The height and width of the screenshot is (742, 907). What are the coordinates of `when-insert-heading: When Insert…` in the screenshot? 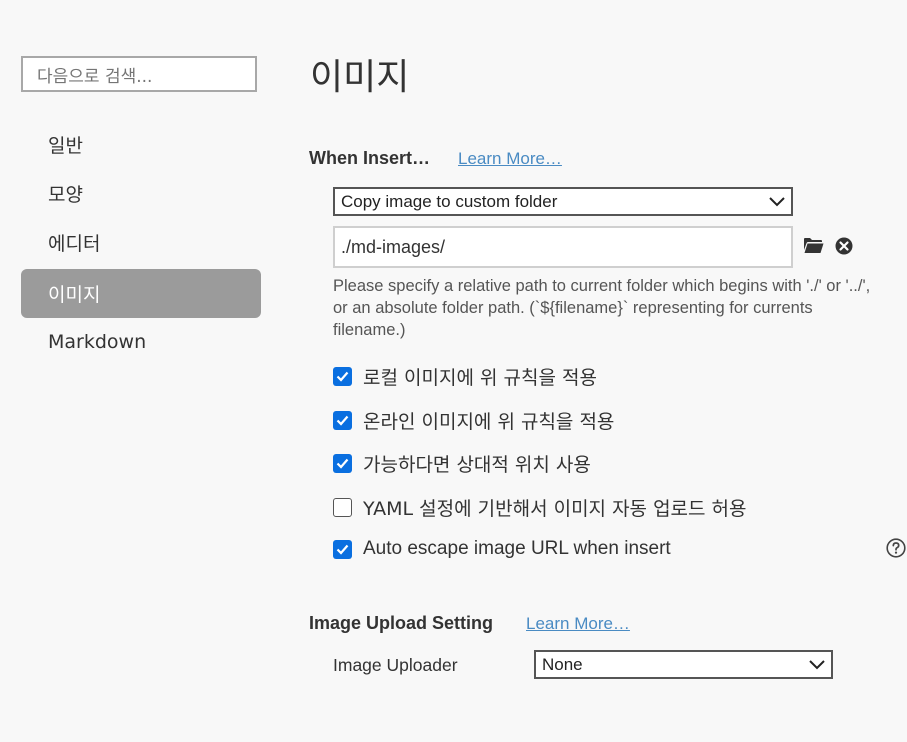 It's located at (370, 158).